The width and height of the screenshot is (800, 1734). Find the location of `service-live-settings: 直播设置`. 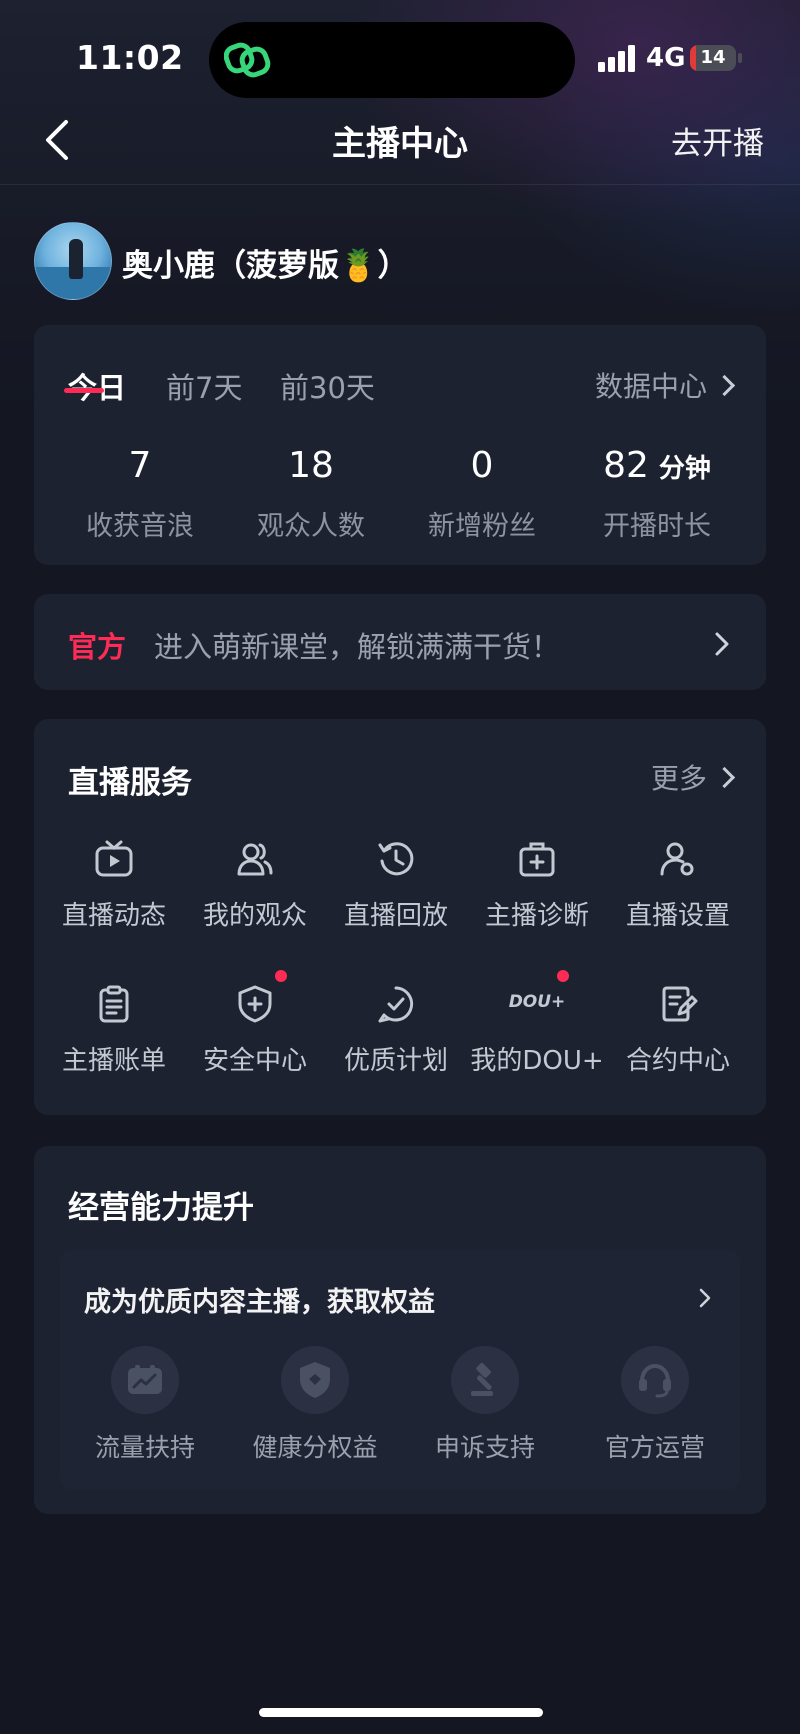

service-live-settings: 直播设置 is located at coordinates (678, 885).